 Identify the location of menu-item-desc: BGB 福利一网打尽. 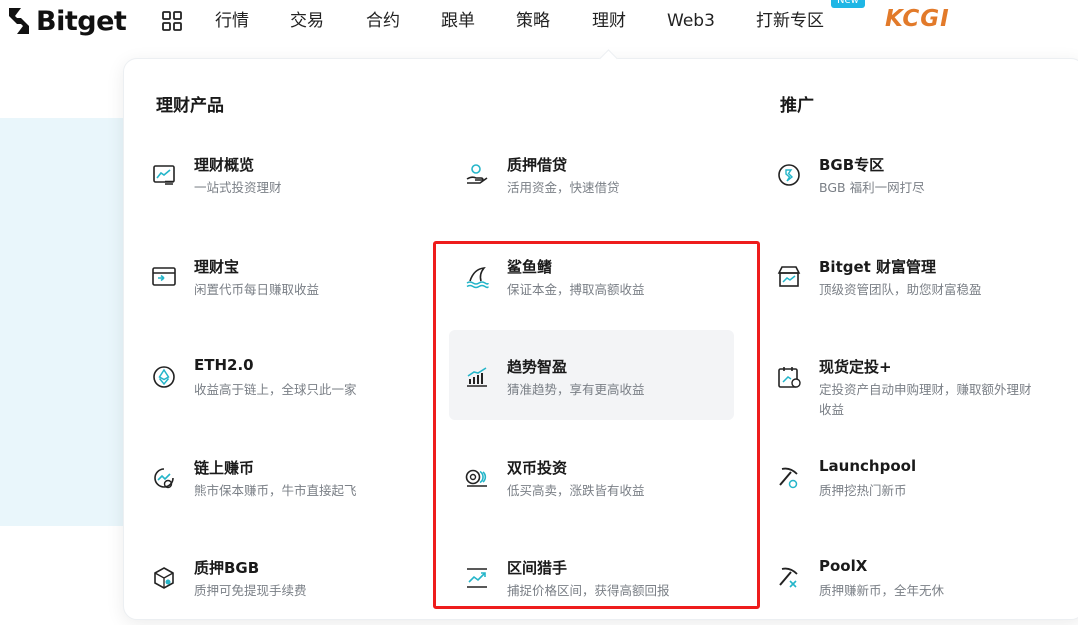
(872, 187).